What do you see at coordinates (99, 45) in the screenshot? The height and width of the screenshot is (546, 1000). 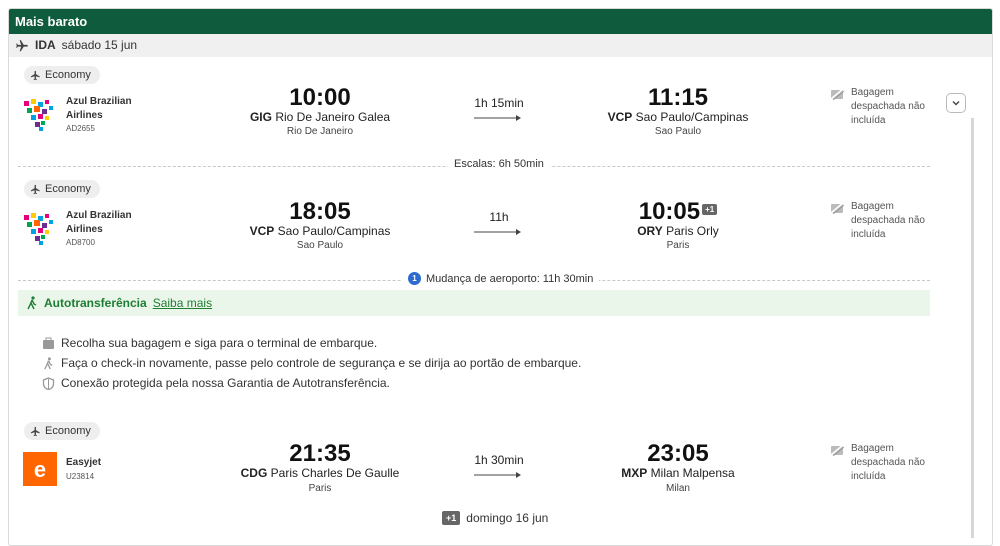 I see `leg-date: sábado 15 jun` at bounding box center [99, 45].